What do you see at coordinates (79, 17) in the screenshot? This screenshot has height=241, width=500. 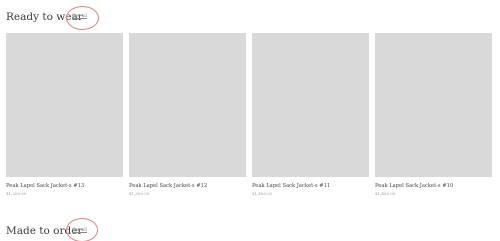 I see `see-all-link-ready-to-wear: See all` at bounding box center [79, 17].